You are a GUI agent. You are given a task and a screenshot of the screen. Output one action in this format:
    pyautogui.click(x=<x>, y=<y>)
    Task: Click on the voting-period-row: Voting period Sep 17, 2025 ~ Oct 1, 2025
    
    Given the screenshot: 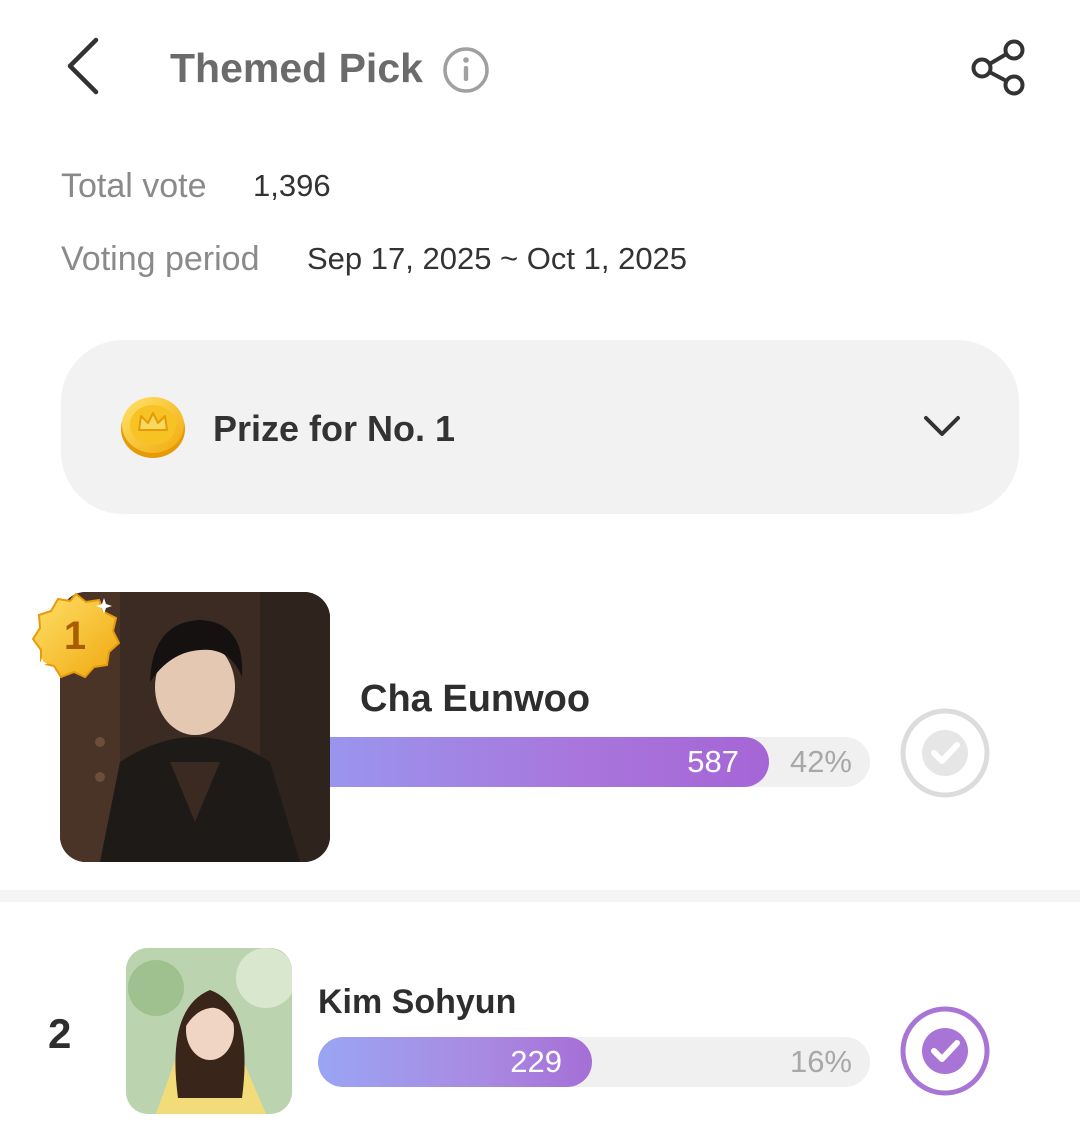 What is the action you would take?
    pyautogui.click(x=374, y=259)
    